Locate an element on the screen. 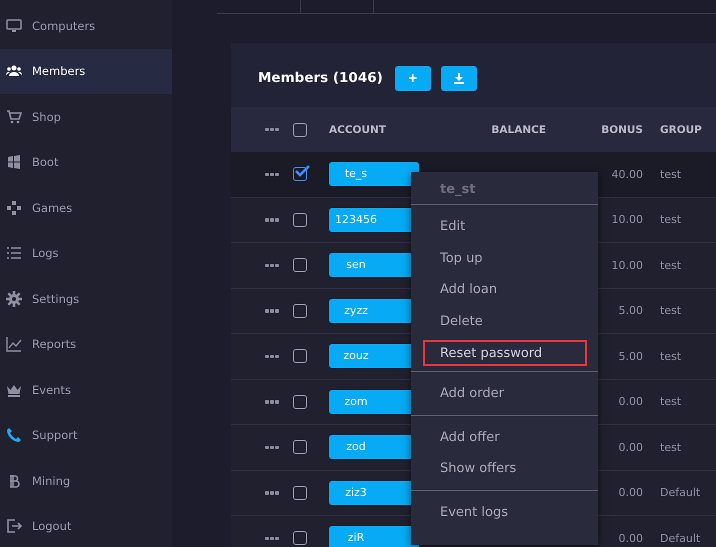 The image size is (716, 547). sidebar-item: Reports is located at coordinates (86, 344).